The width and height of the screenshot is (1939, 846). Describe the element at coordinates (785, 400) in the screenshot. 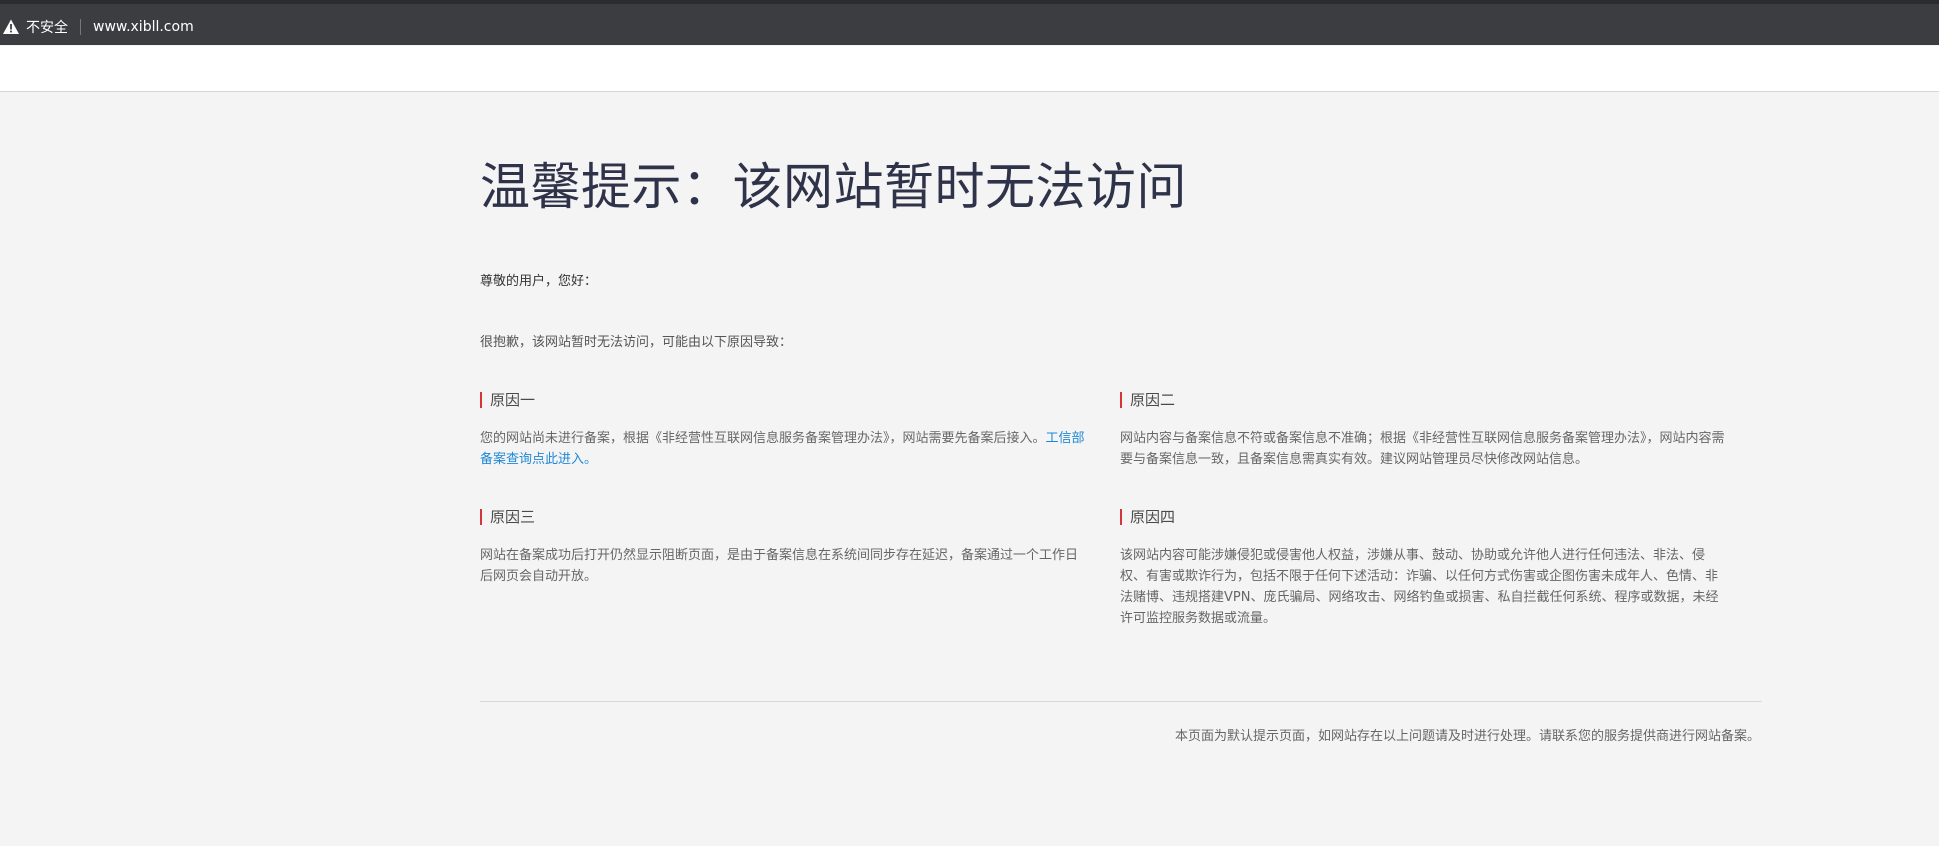

I see `reason-heading: 原因一` at that location.